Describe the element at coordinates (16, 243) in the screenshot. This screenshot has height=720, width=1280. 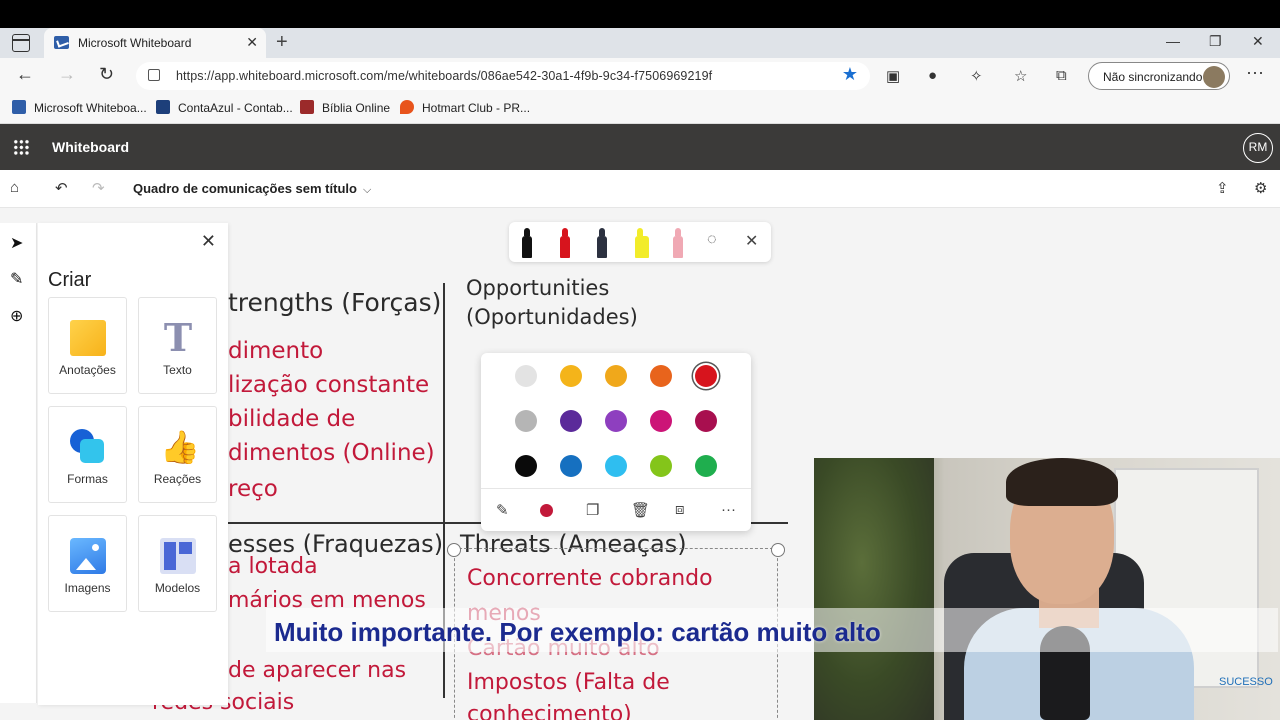
I see `select-cursor-icon: ➤` at that location.